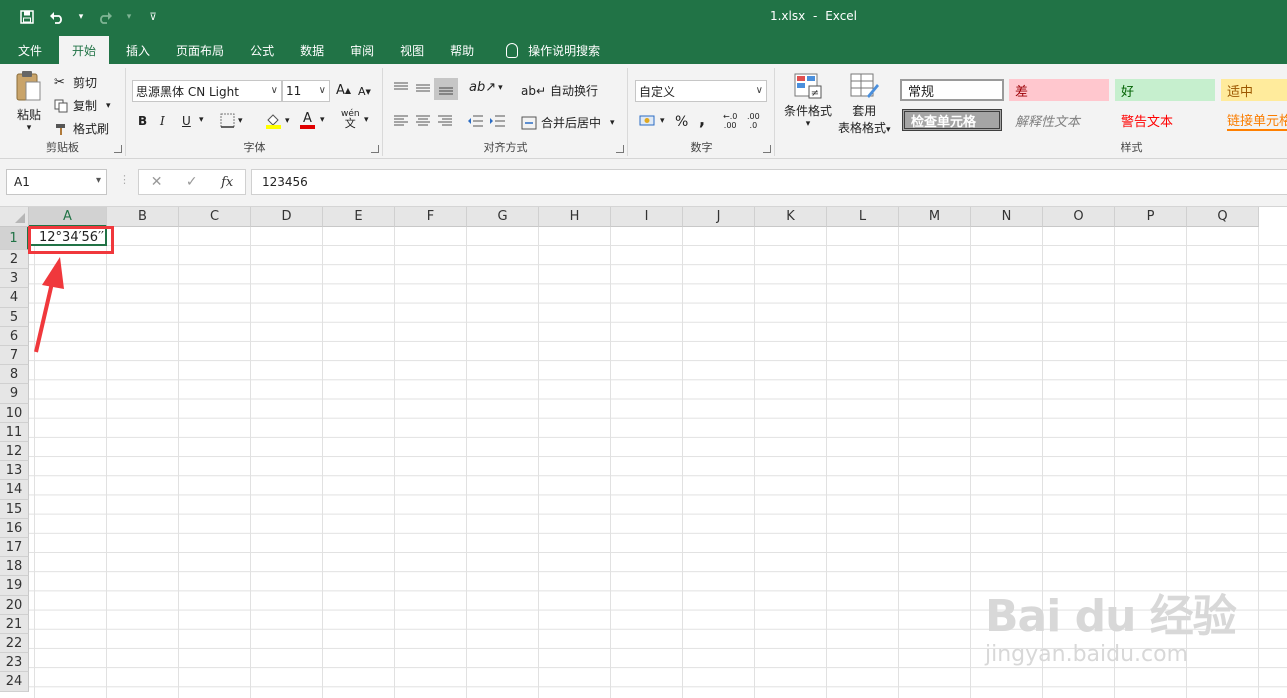  I want to click on bold-button: B, so click(142, 121).